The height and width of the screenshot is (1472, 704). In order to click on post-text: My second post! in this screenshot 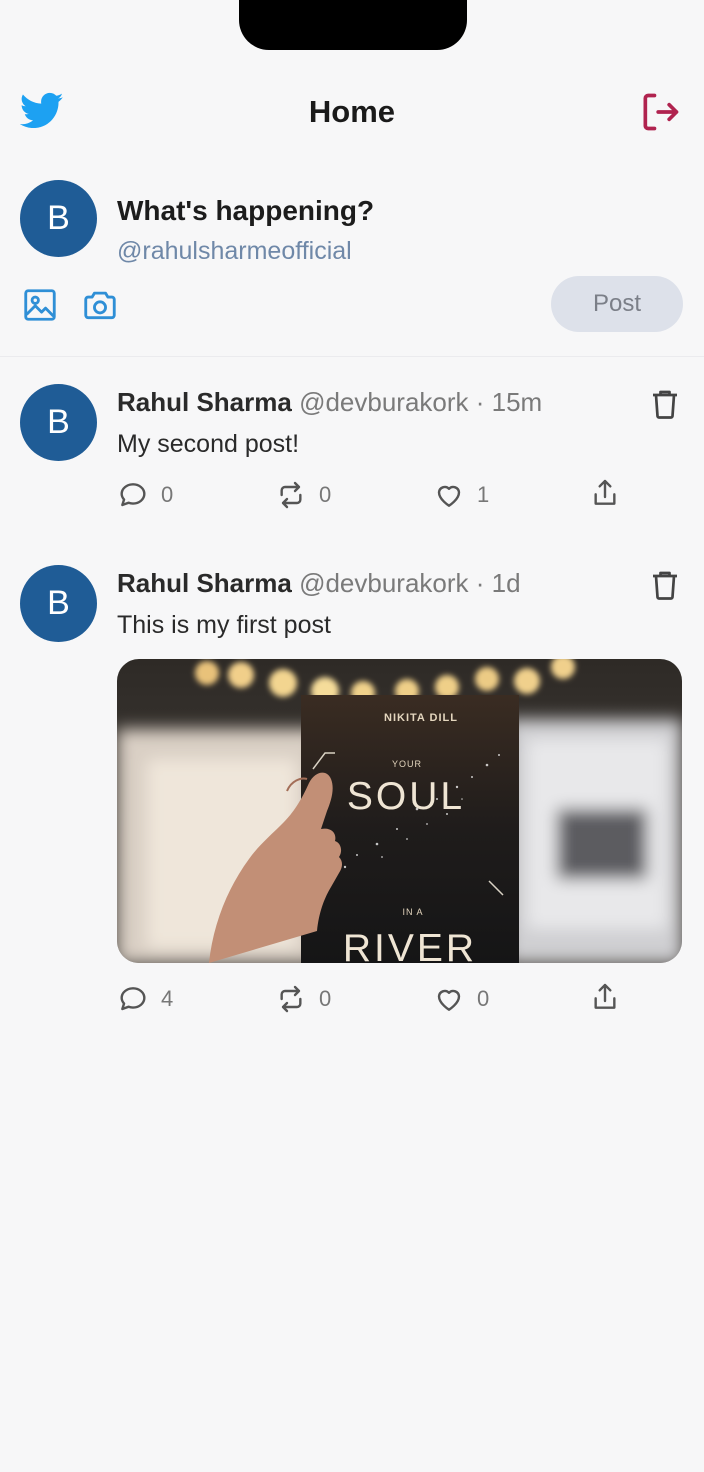, I will do `click(208, 444)`.